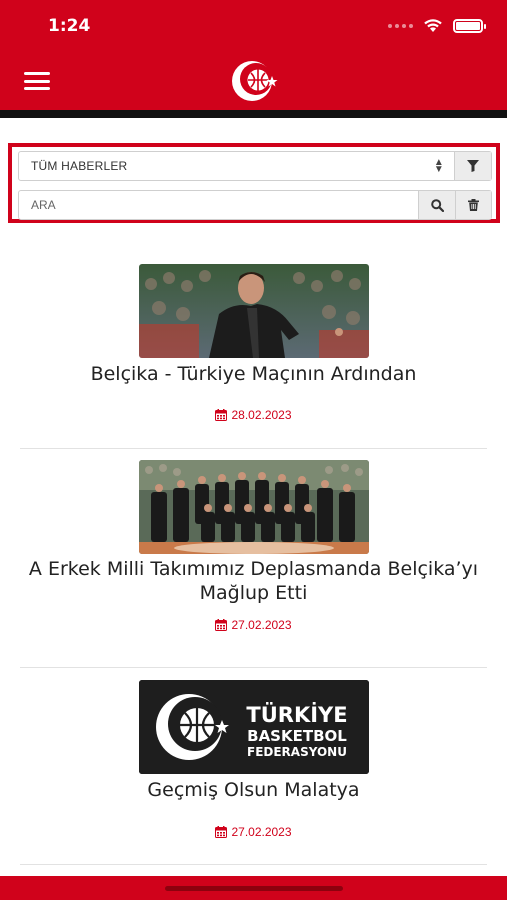 The width and height of the screenshot is (507, 900). What do you see at coordinates (253, 26) in the screenshot?
I see `status-bar: 1:24` at bounding box center [253, 26].